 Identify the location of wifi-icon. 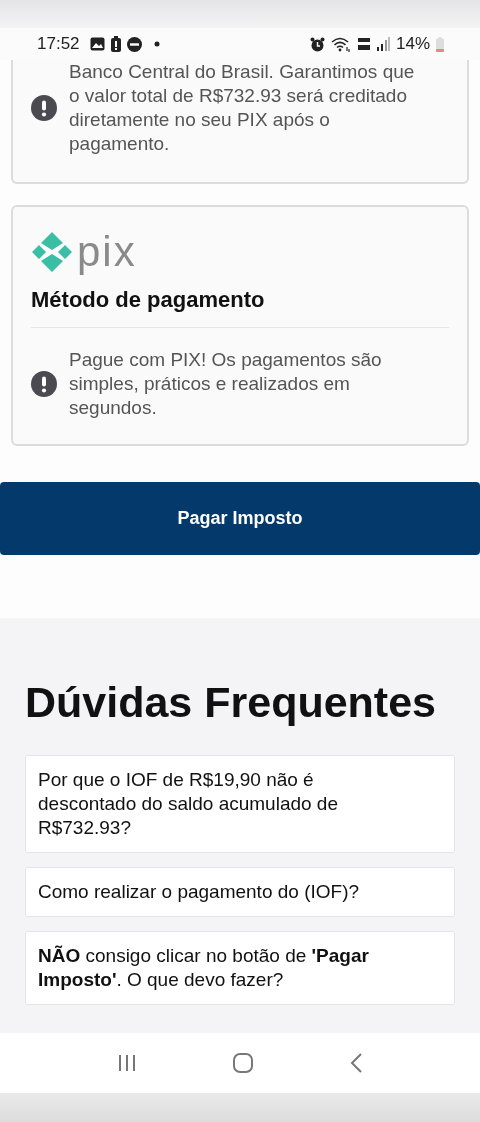
(340, 44).